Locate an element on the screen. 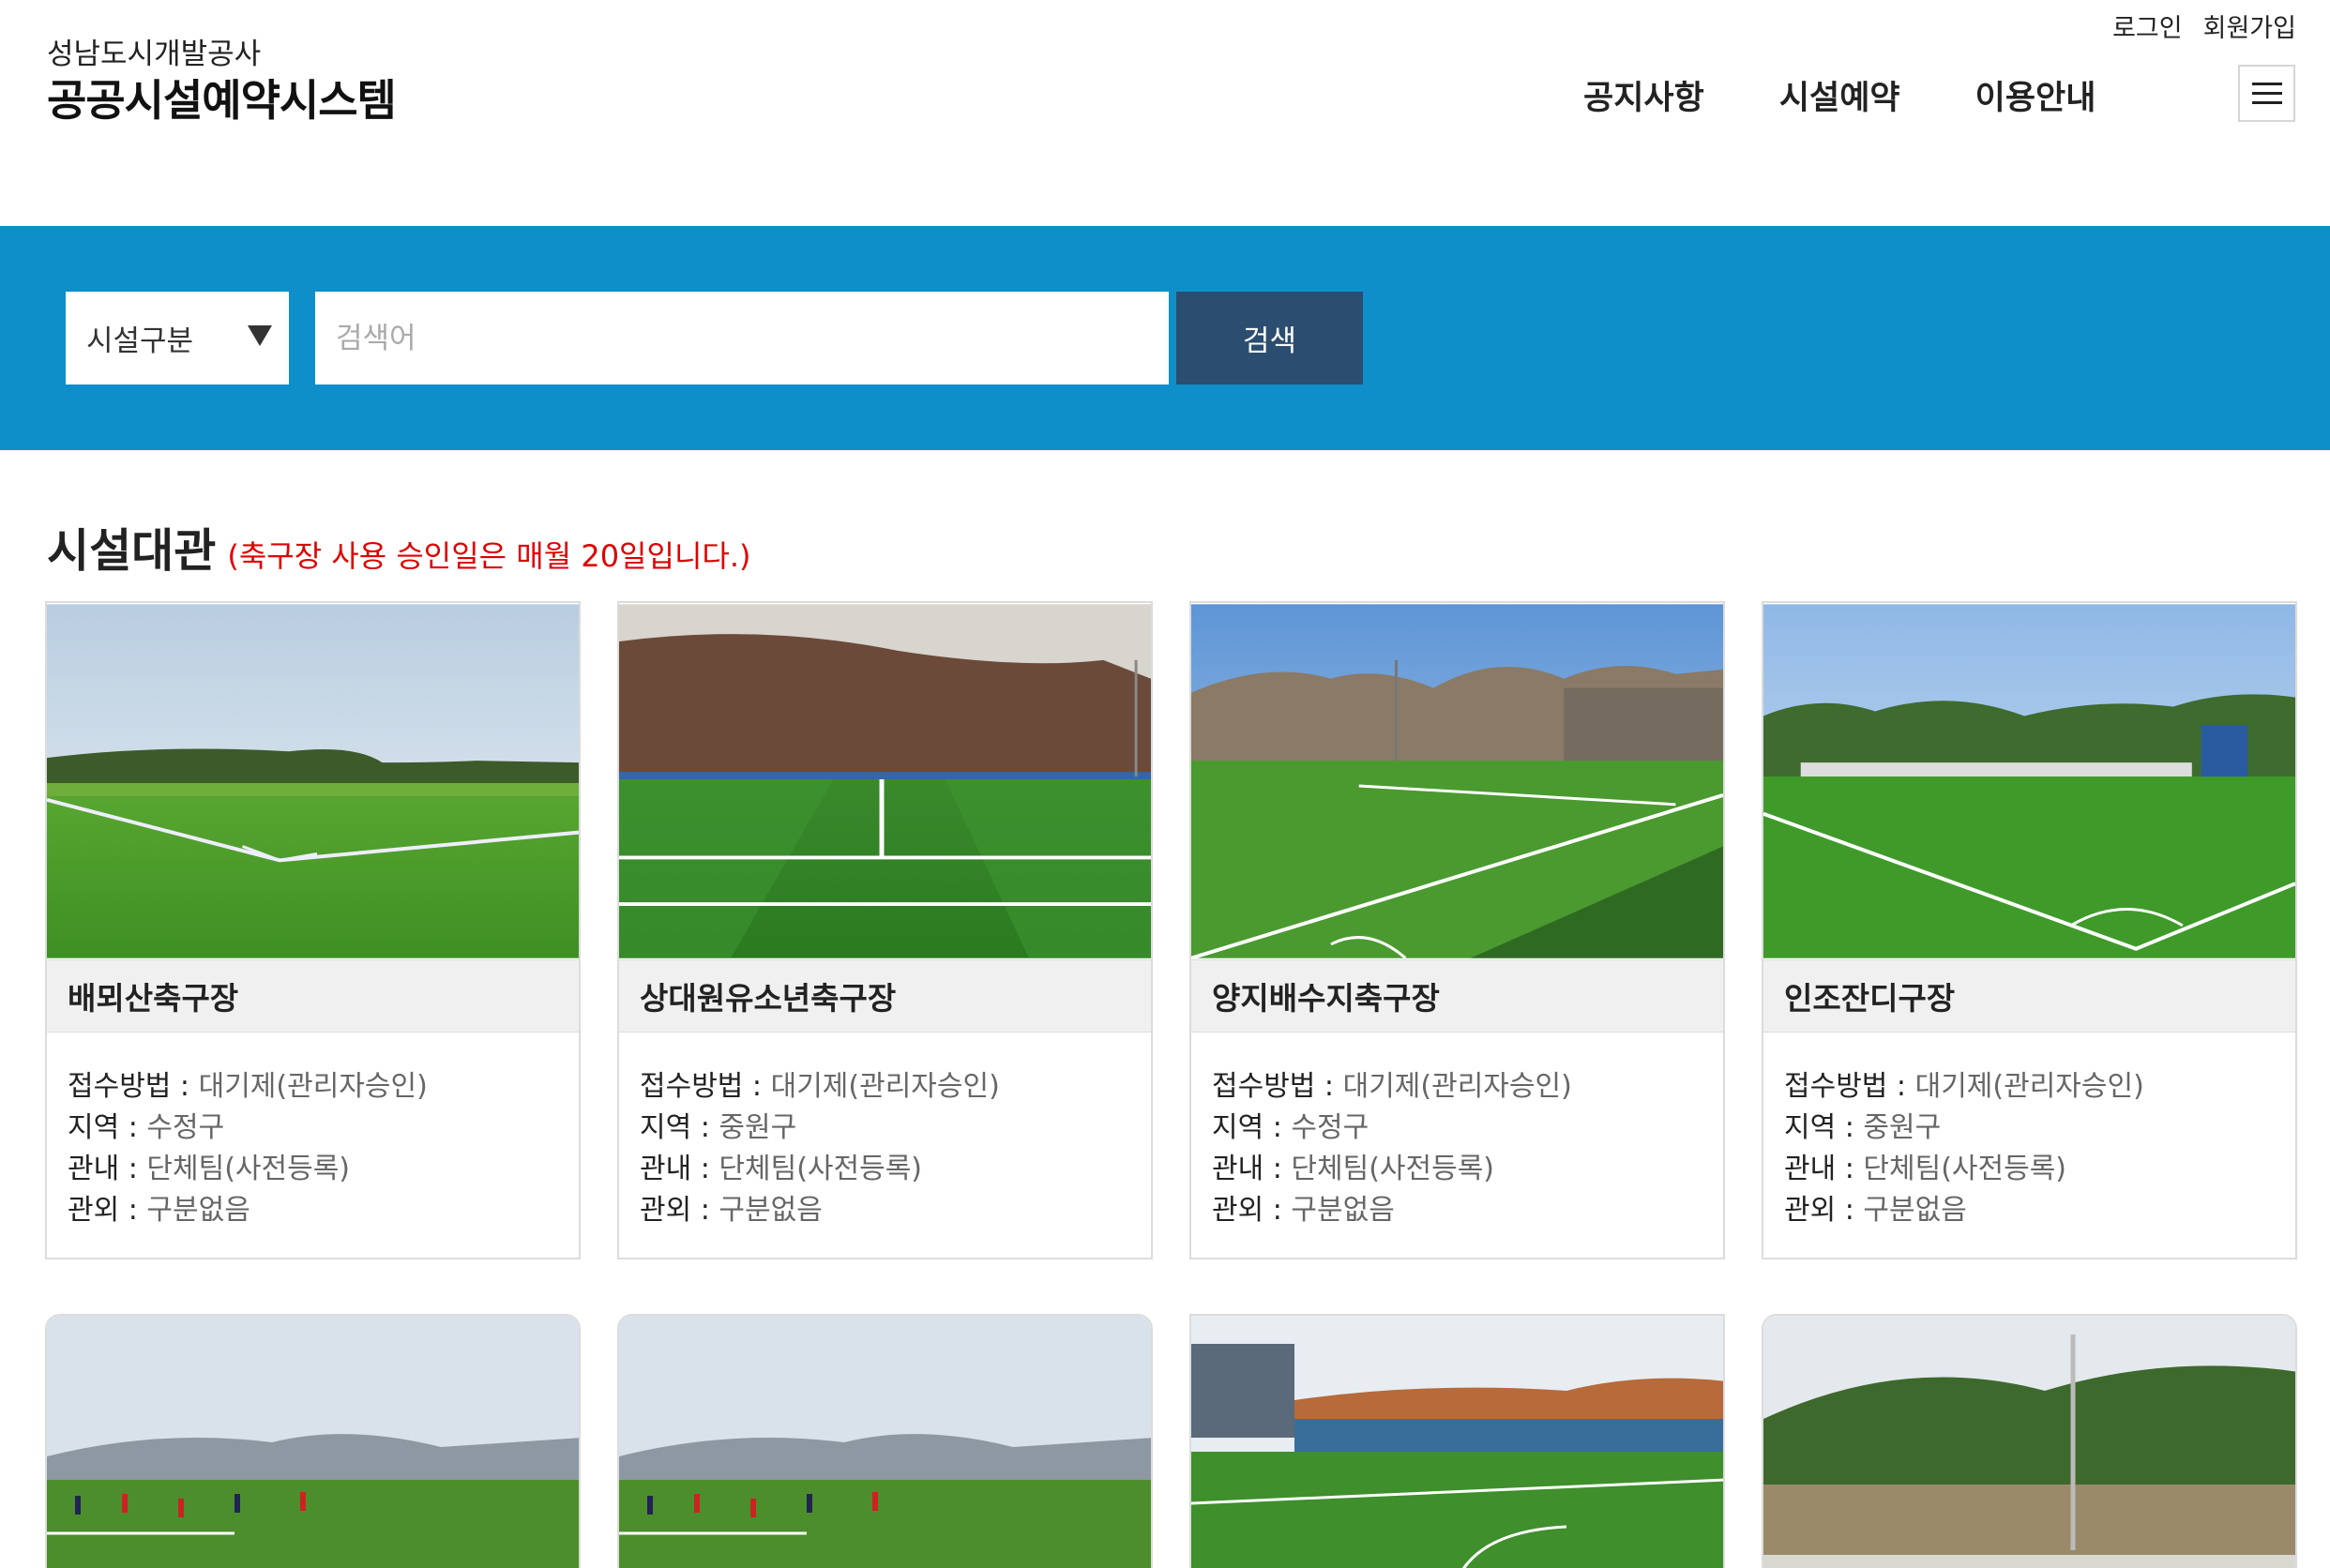  hamburger-menu-icon is located at coordinates (2266, 93).